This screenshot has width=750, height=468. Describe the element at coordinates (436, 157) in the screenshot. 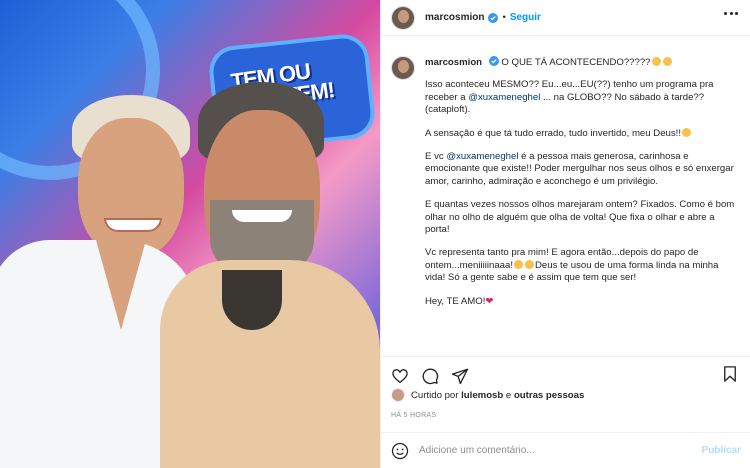

I see `caption-text-fragment: E vc` at that location.